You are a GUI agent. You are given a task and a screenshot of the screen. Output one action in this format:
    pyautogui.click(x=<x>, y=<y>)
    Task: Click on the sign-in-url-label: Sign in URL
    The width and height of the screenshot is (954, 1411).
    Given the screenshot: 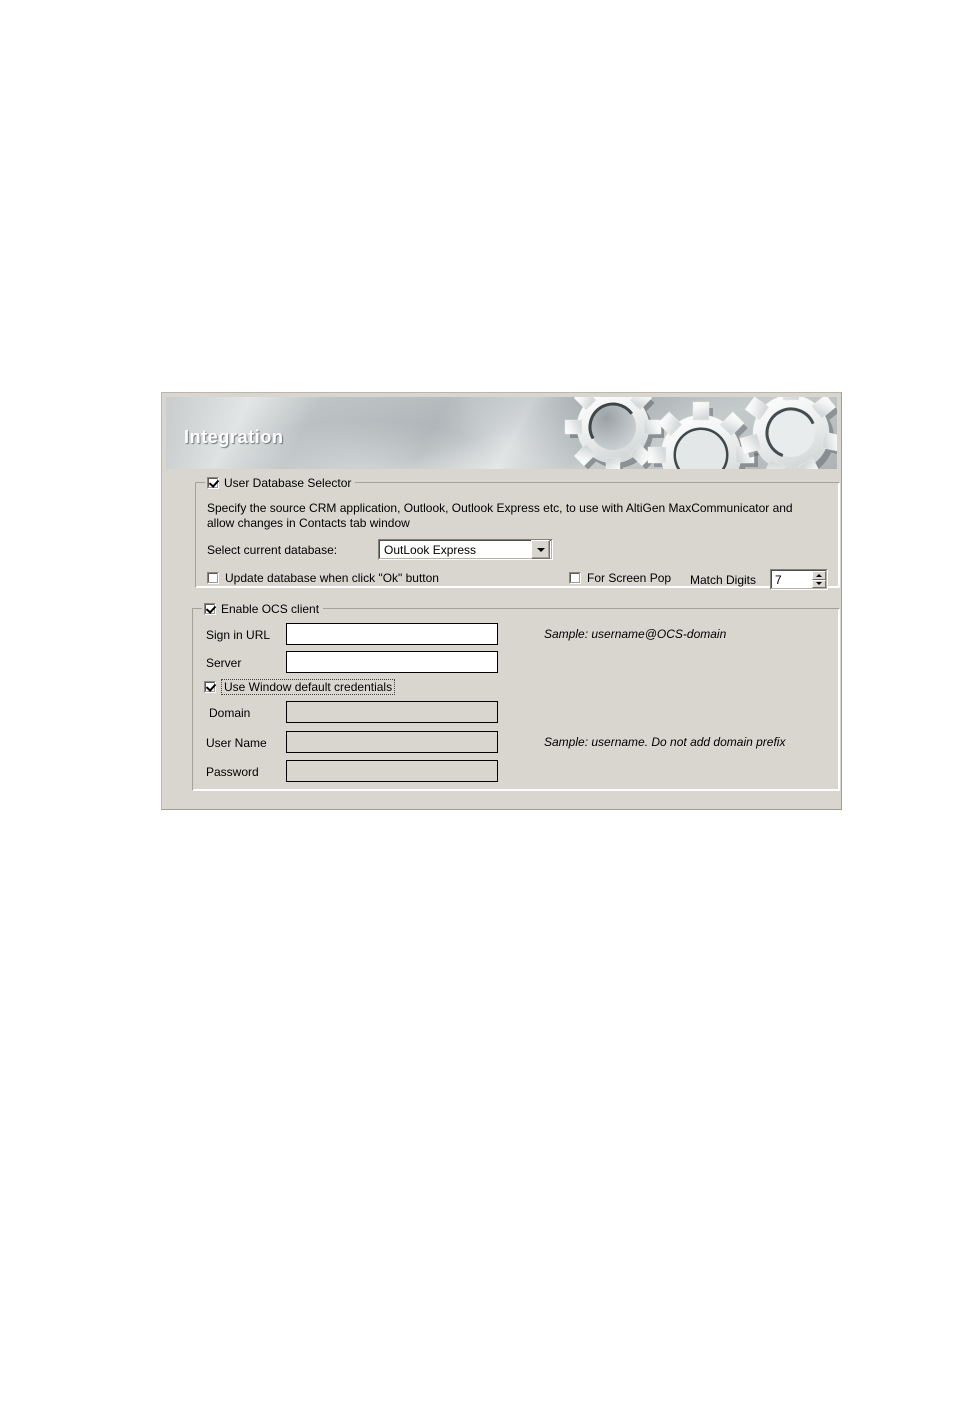 What is the action you would take?
    pyautogui.click(x=238, y=635)
    